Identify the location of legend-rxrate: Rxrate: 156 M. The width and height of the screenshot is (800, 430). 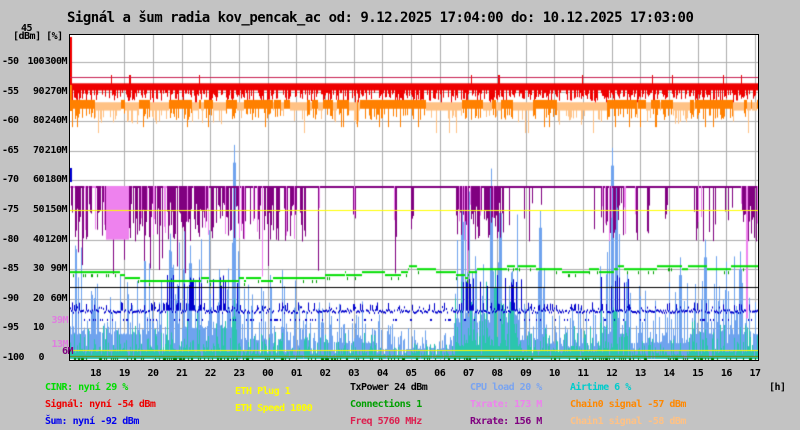
(506, 421).